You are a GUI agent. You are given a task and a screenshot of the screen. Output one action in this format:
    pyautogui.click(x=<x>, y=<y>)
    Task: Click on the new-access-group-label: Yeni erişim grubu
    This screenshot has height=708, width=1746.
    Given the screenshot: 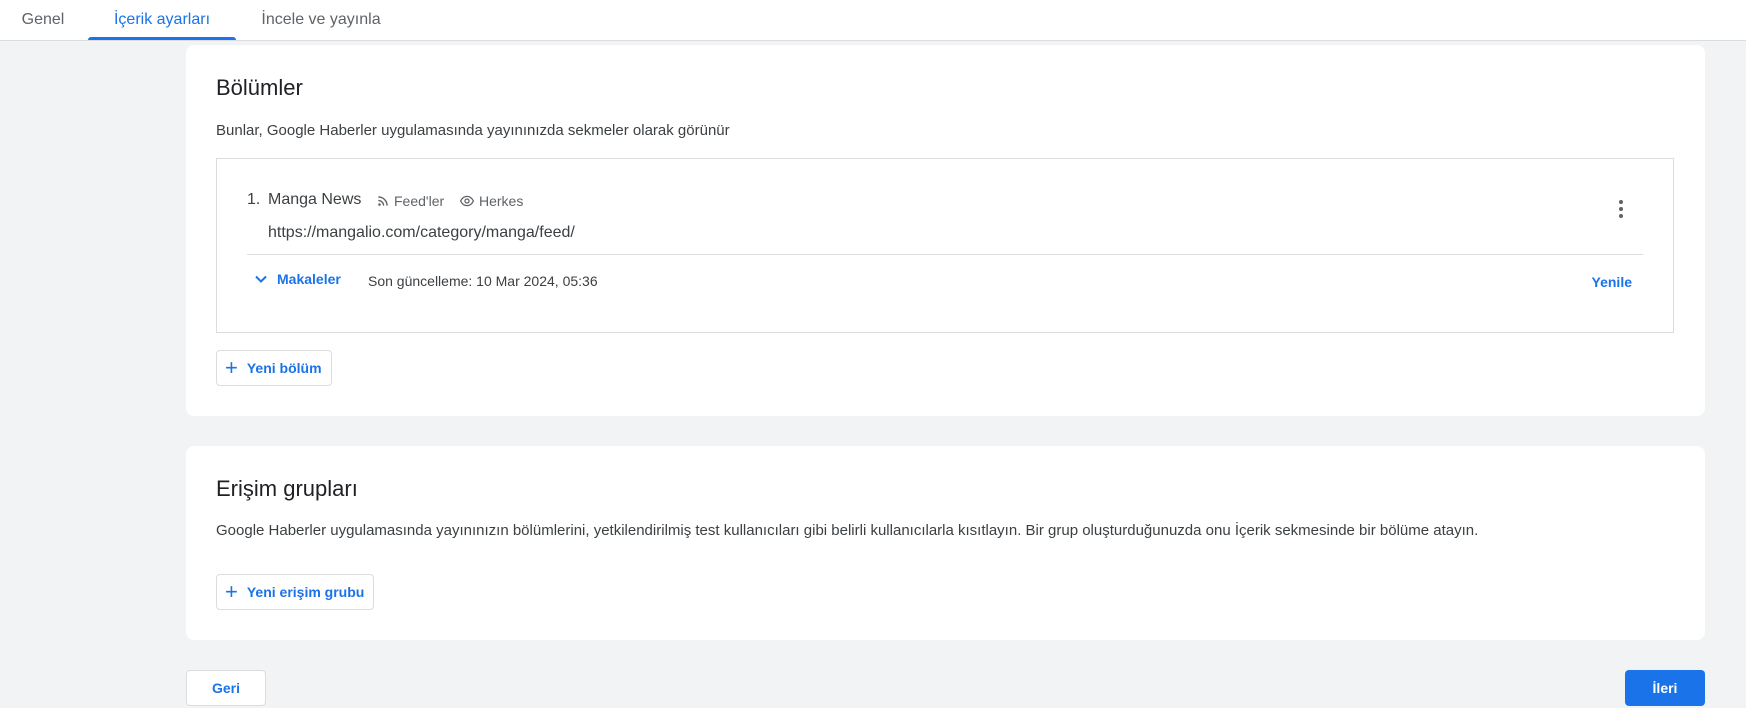 What is the action you would take?
    pyautogui.click(x=305, y=592)
    